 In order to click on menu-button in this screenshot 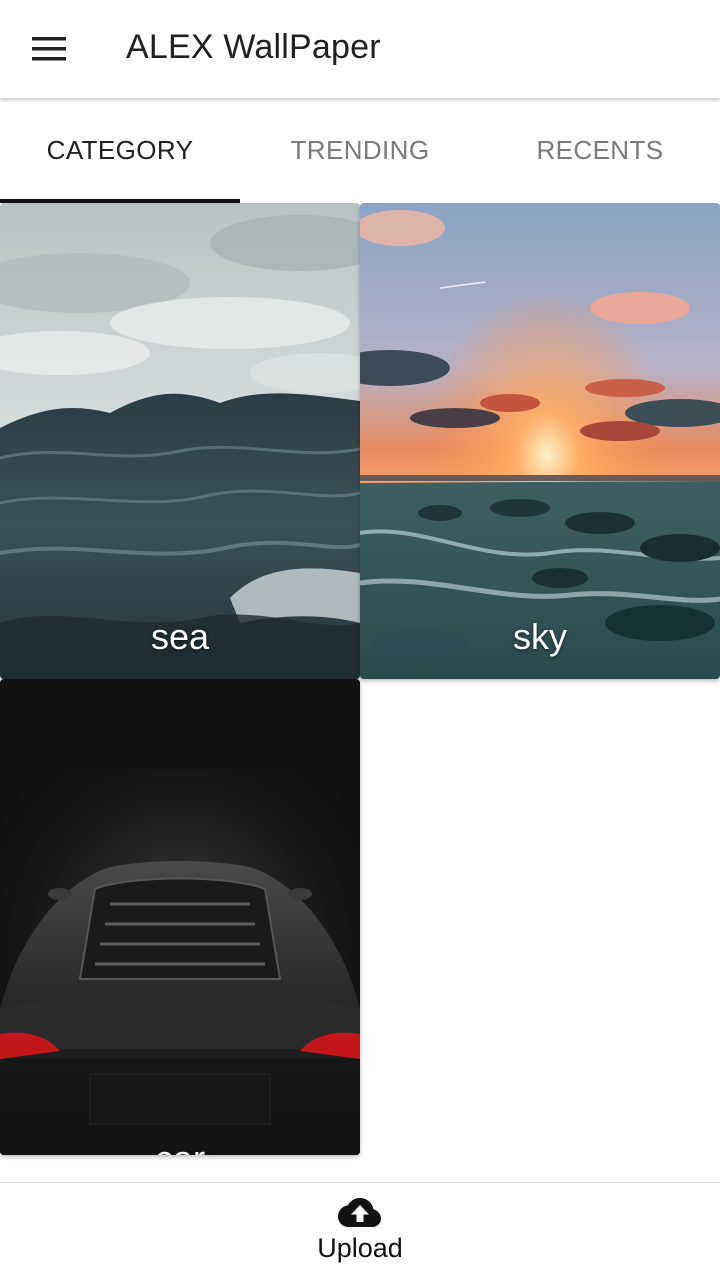, I will do `click(49, 49)`.